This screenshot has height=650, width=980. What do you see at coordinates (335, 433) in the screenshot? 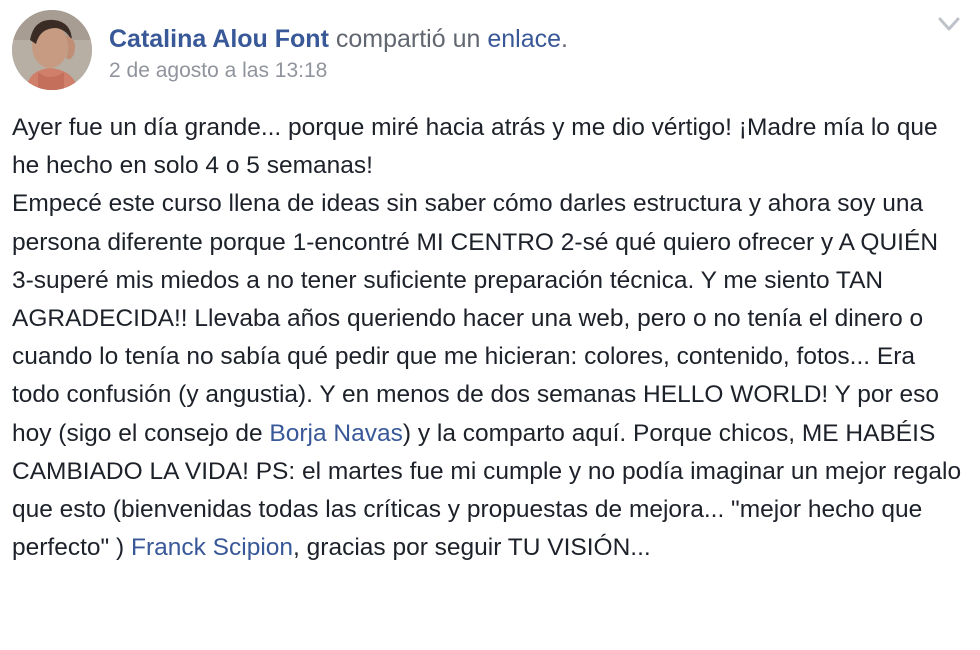
I see `mention-borja-navas: Borja Navas` at bounding box center [335, 433].